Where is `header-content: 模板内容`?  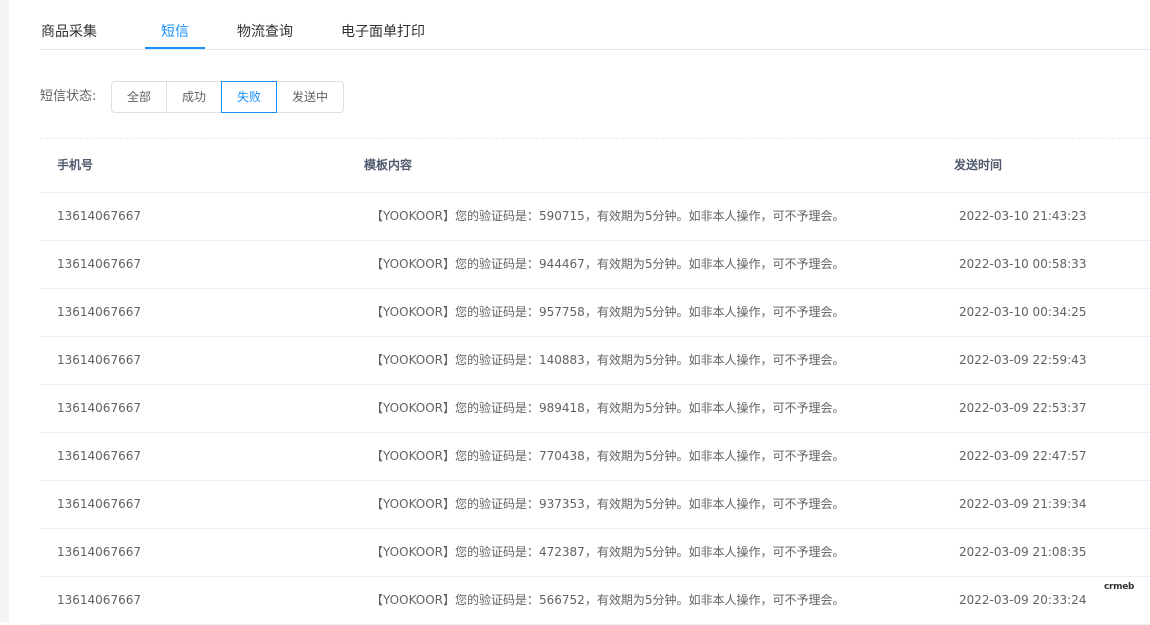
header-content: 模板内容 is located at coordinates (388, 165).